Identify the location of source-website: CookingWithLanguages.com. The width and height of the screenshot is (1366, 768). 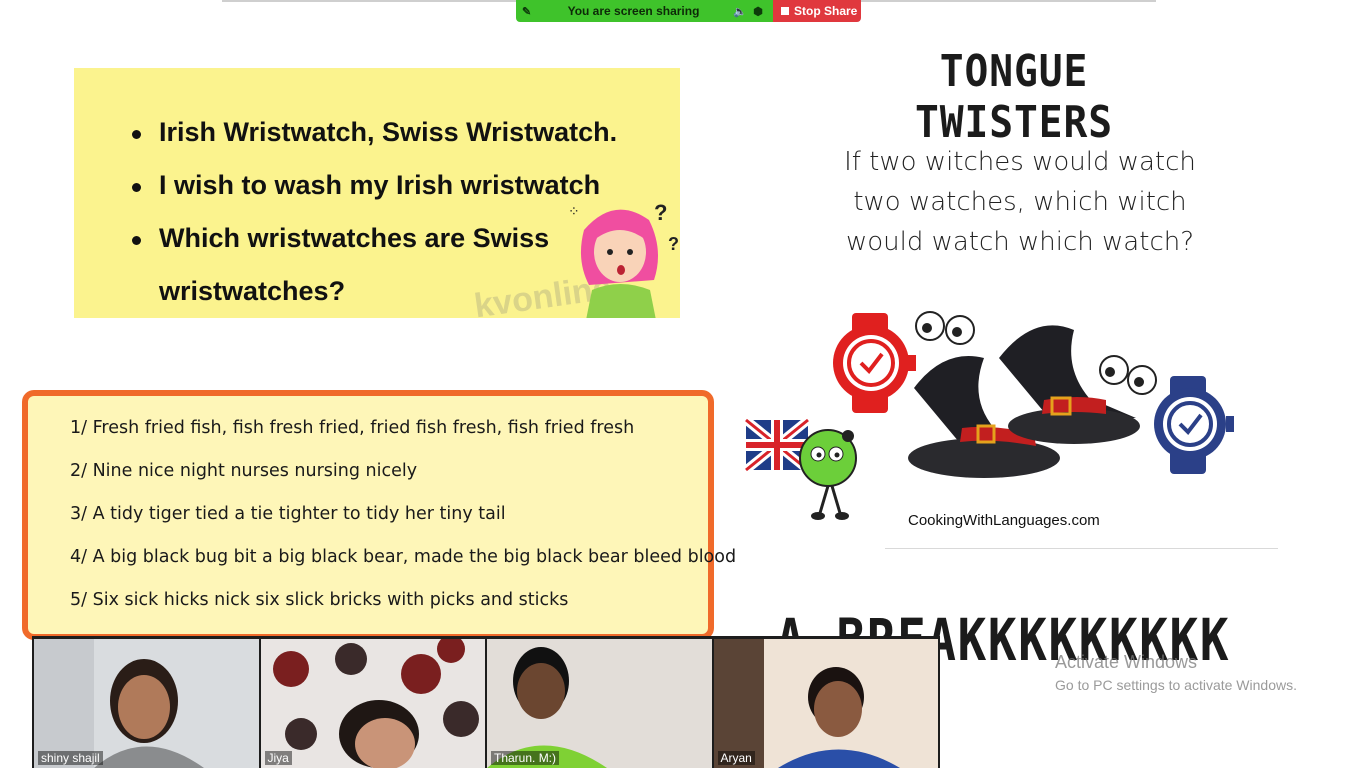
(1004, 520).